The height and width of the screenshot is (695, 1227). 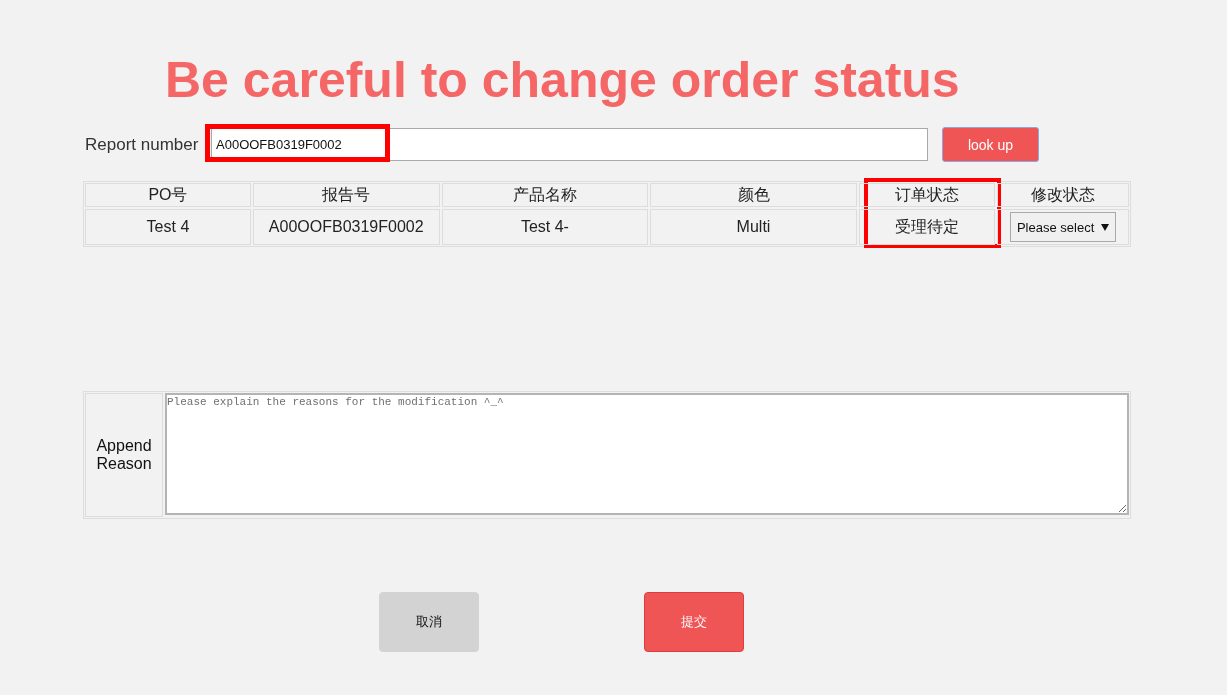 What do you see at coordinates (429, 622) in the screenshot?
I see `cancel-button: 取消` at bounding box center [429, 622].